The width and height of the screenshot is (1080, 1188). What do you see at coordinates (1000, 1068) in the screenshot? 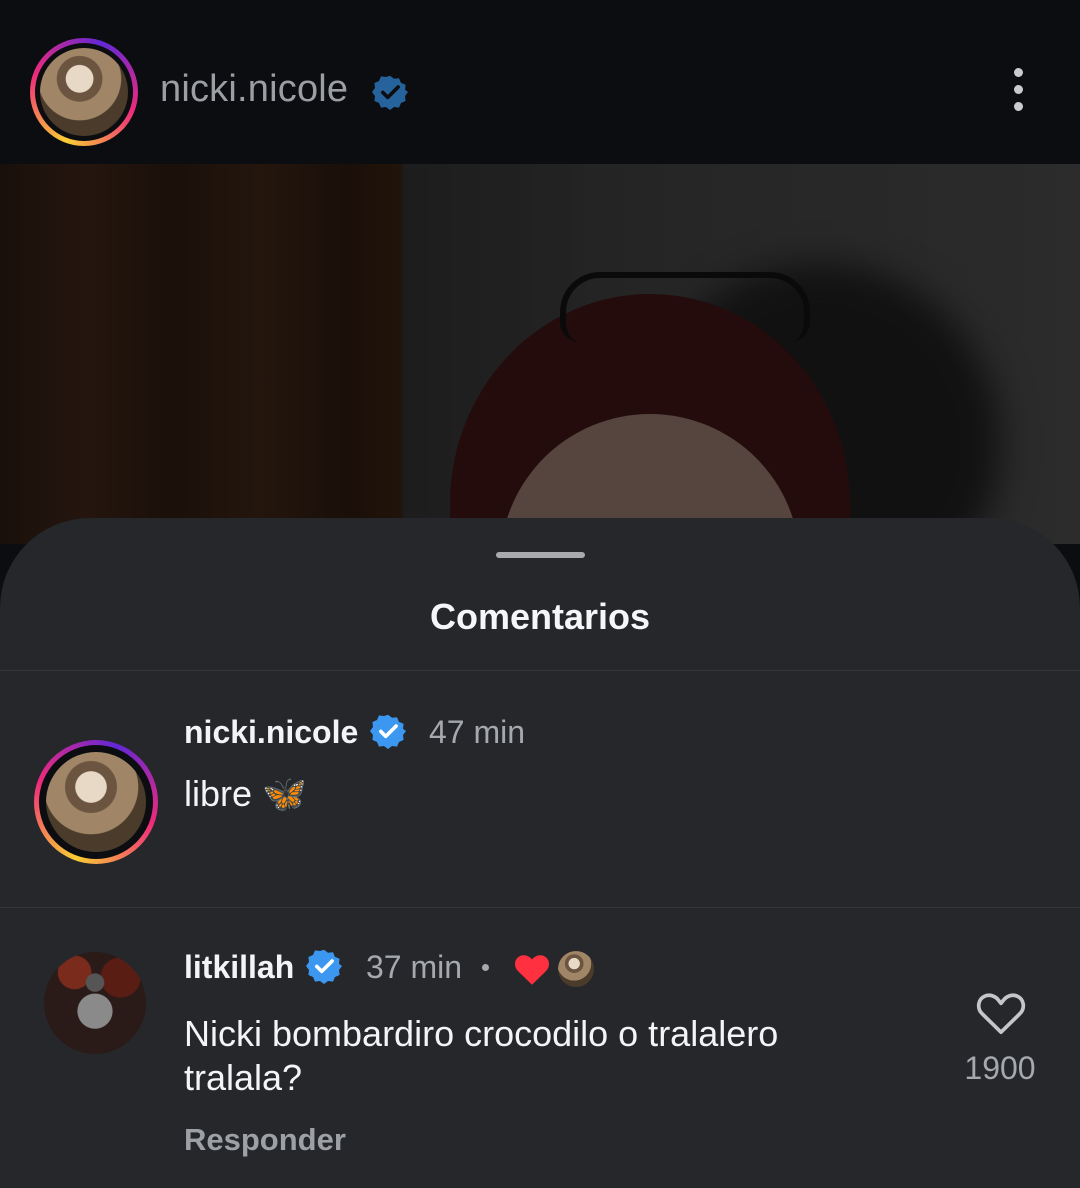
I see `like-count: 1900` at bounding box center [1000, 1068].